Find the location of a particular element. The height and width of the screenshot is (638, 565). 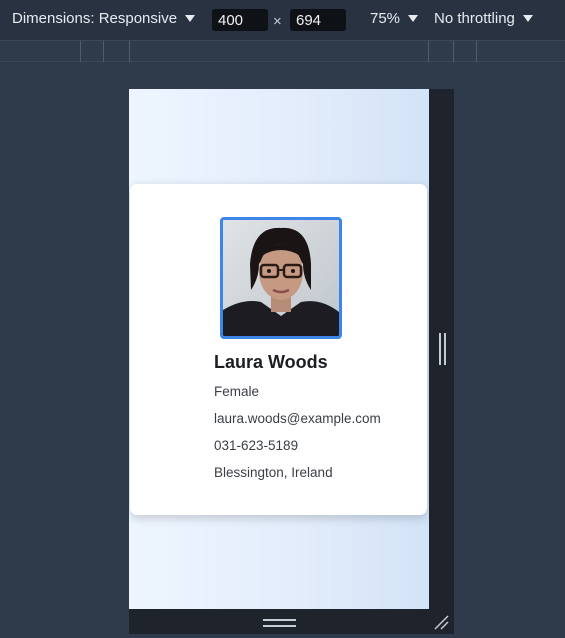

times-symbol: × is located at coordinates (277, 21).